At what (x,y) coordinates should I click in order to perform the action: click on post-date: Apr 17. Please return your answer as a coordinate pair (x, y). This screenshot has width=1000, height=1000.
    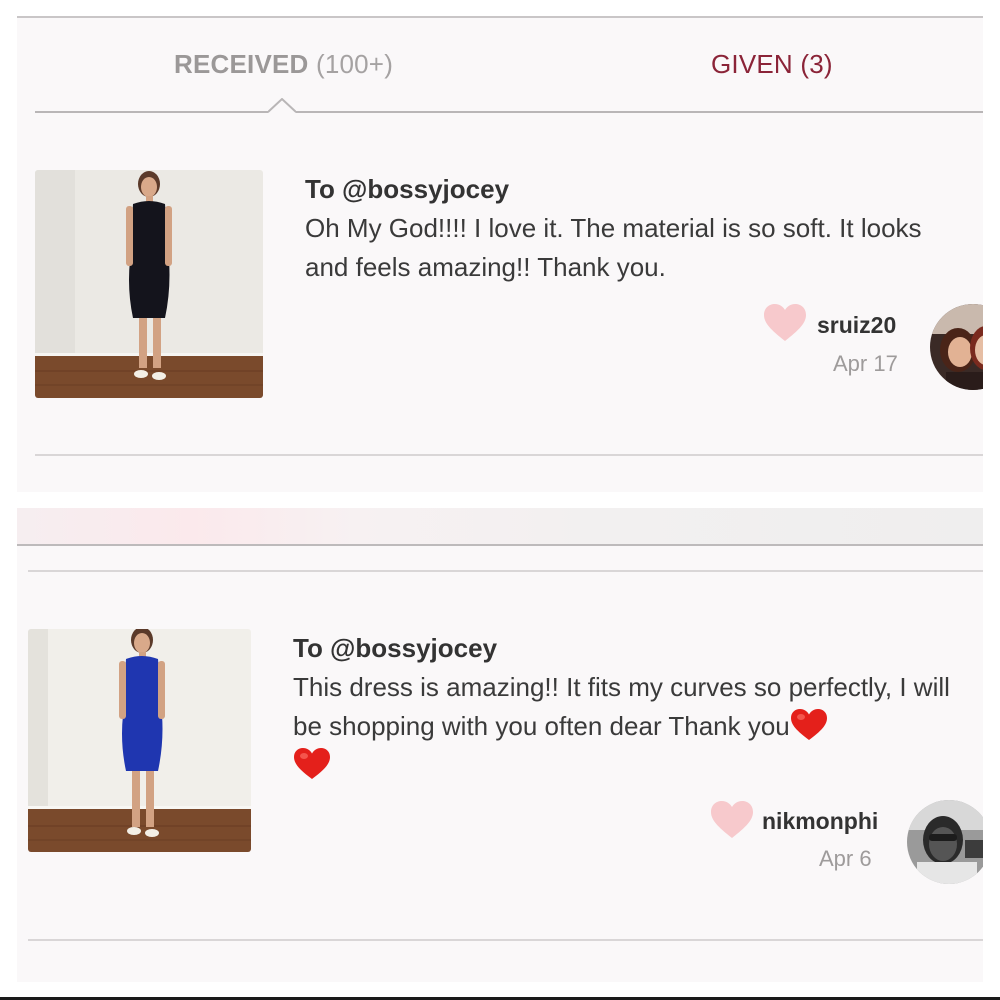
    Looking at the image, I should click on (865, 363).